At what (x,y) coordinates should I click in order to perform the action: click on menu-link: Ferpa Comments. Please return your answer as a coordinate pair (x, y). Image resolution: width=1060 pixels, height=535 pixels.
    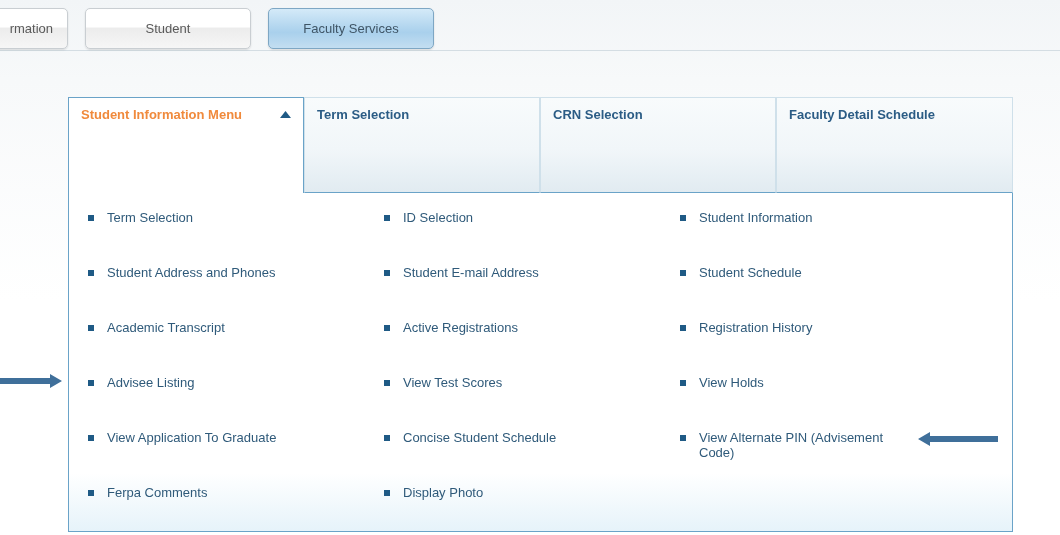
    Looking at the image, I should click on (157, 492).